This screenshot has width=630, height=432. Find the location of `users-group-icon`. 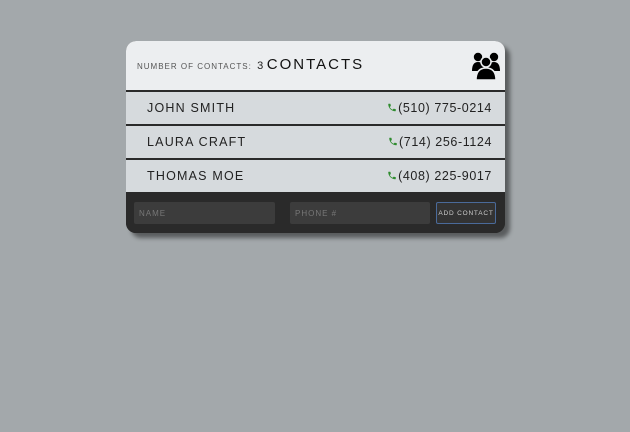

users-group-icon is located at coordinates (486, 66).